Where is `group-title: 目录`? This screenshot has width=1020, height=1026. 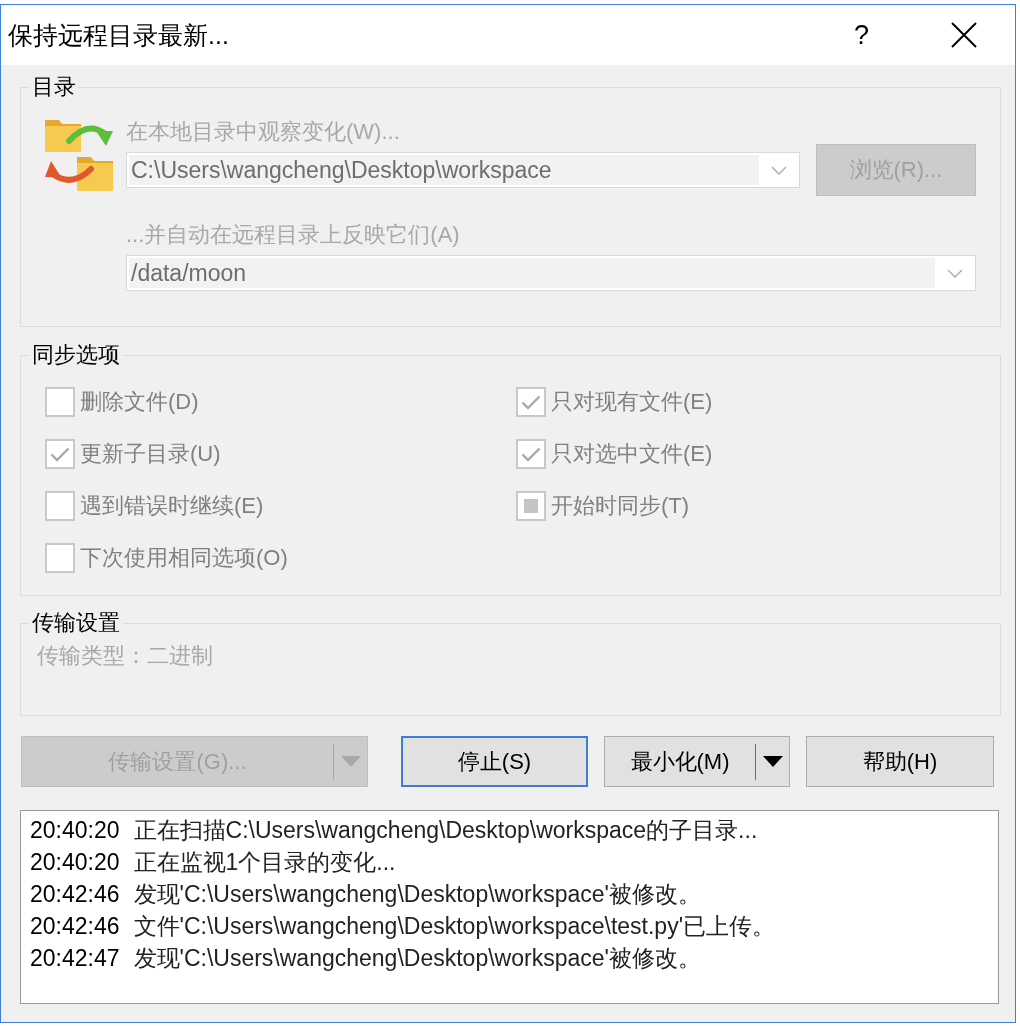
group-title: 目录 is located at coordinates (54, 87).